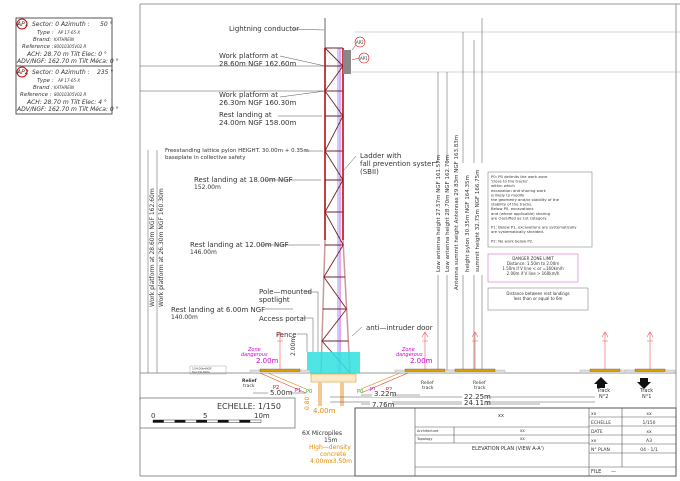  I want to click on ach: ACH: 28.70 m Tilt Elec: 0 °, so click(66, 54).